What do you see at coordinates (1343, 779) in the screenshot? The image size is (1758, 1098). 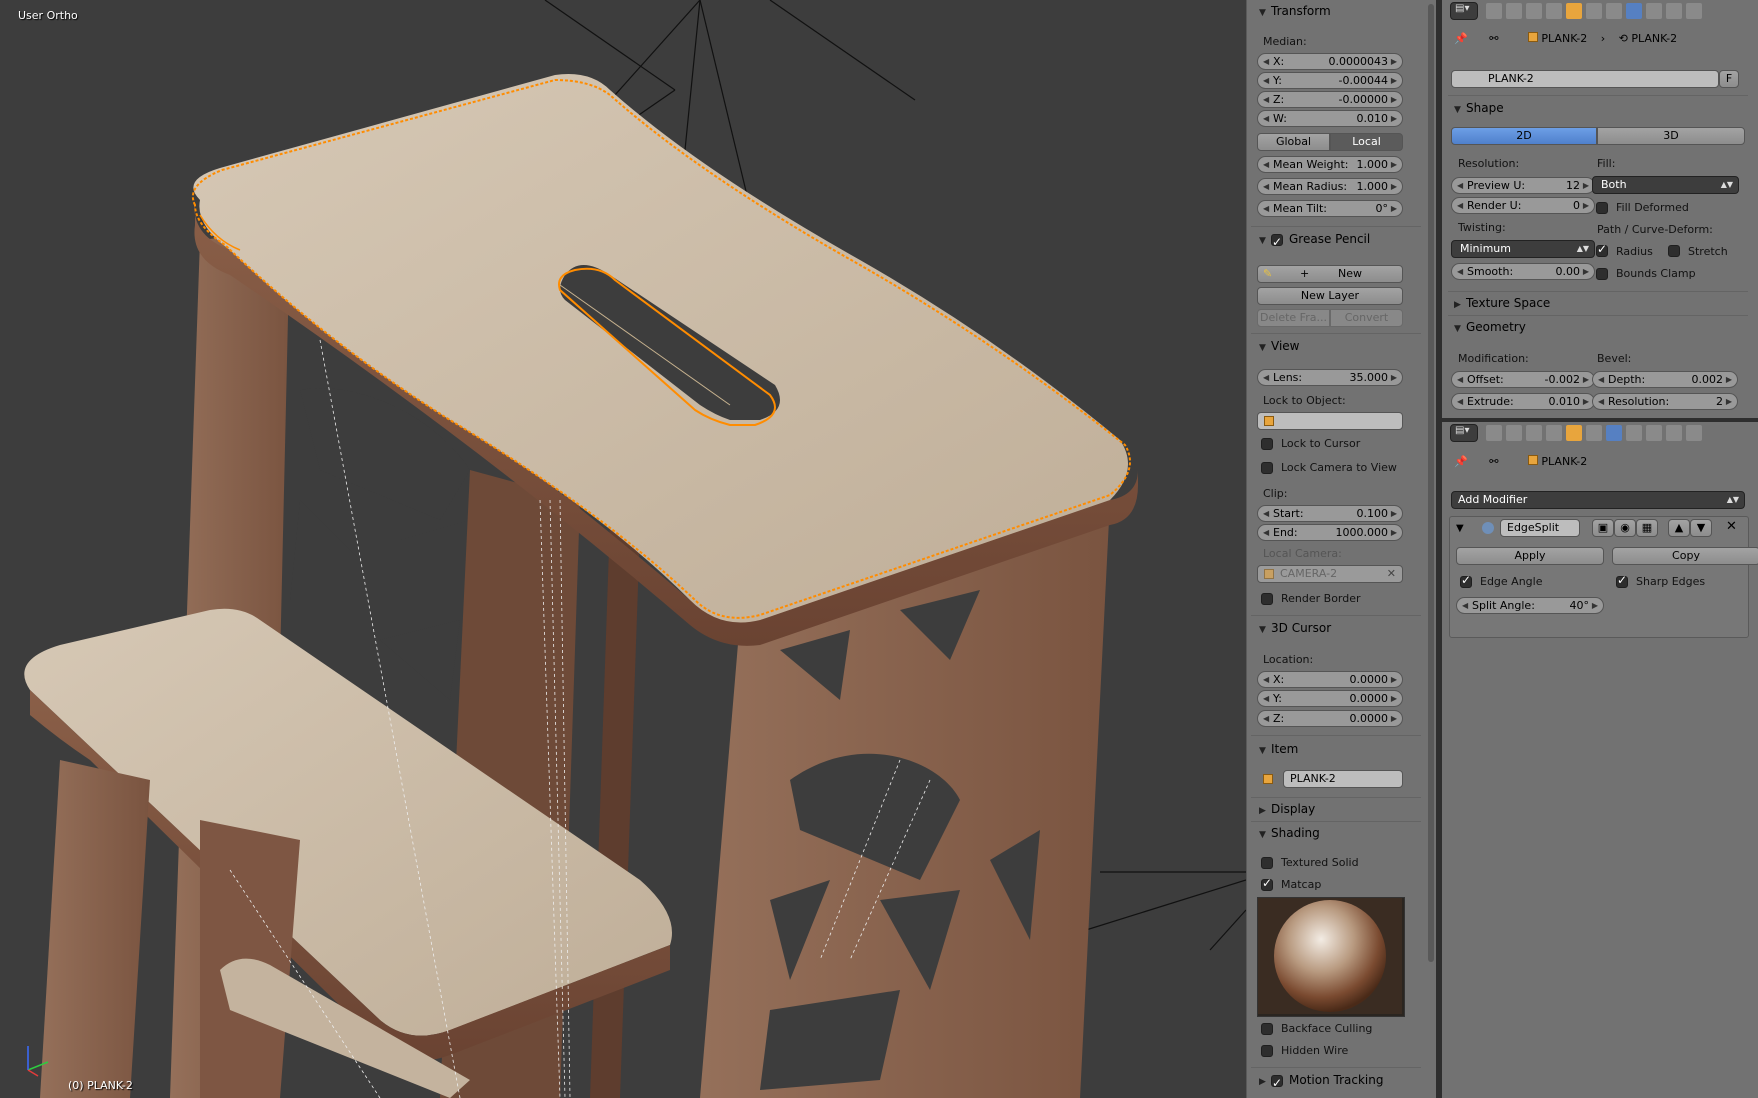 I see `item-name-field: PLANK-2` at bounding box center [1343, 779].